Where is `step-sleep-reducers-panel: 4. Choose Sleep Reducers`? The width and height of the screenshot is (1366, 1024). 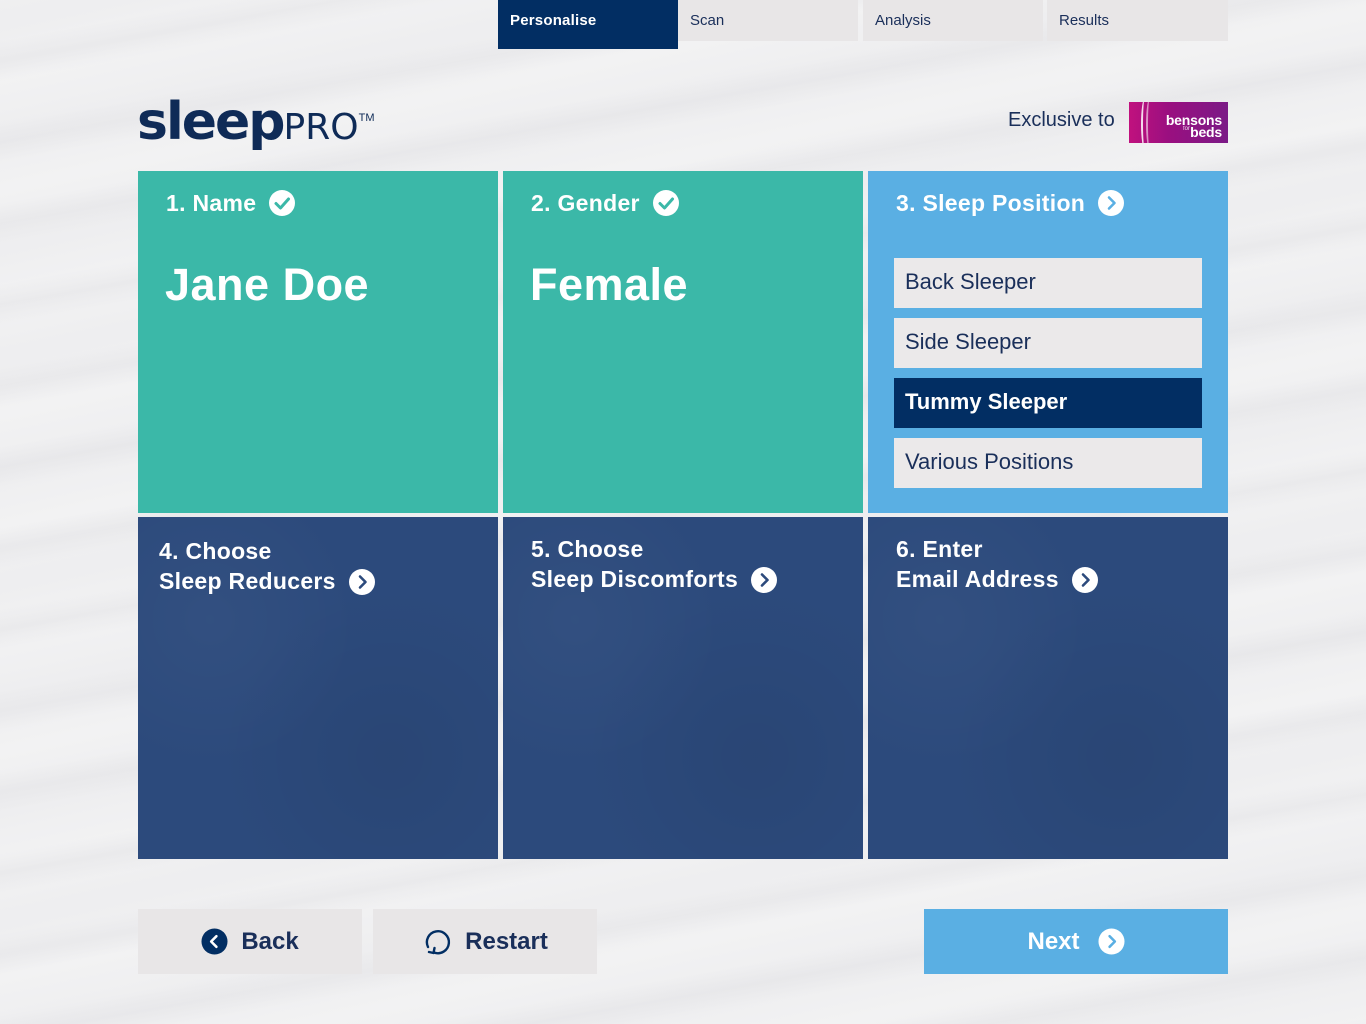
step-sleep-reducers-panel: 4. Choose Sleep Reducers is located at coordinates (318, 688).